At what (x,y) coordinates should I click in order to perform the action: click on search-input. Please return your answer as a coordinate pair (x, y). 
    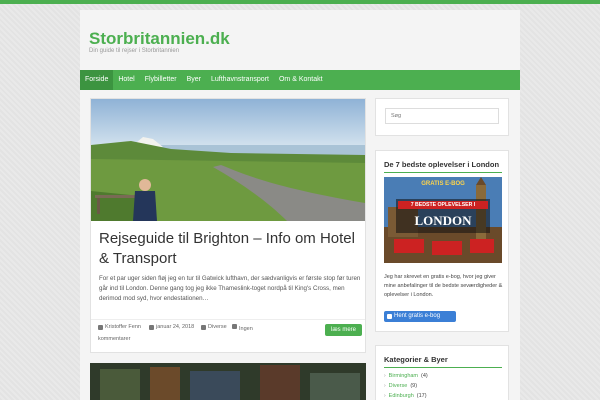
    Looking at the image, I should click on (442, 116).